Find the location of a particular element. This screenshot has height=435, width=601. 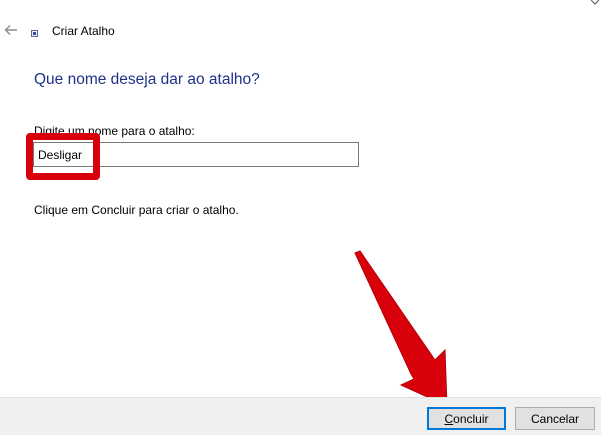

finish-label-rest: oncluir is located at coordinates (471, 418).